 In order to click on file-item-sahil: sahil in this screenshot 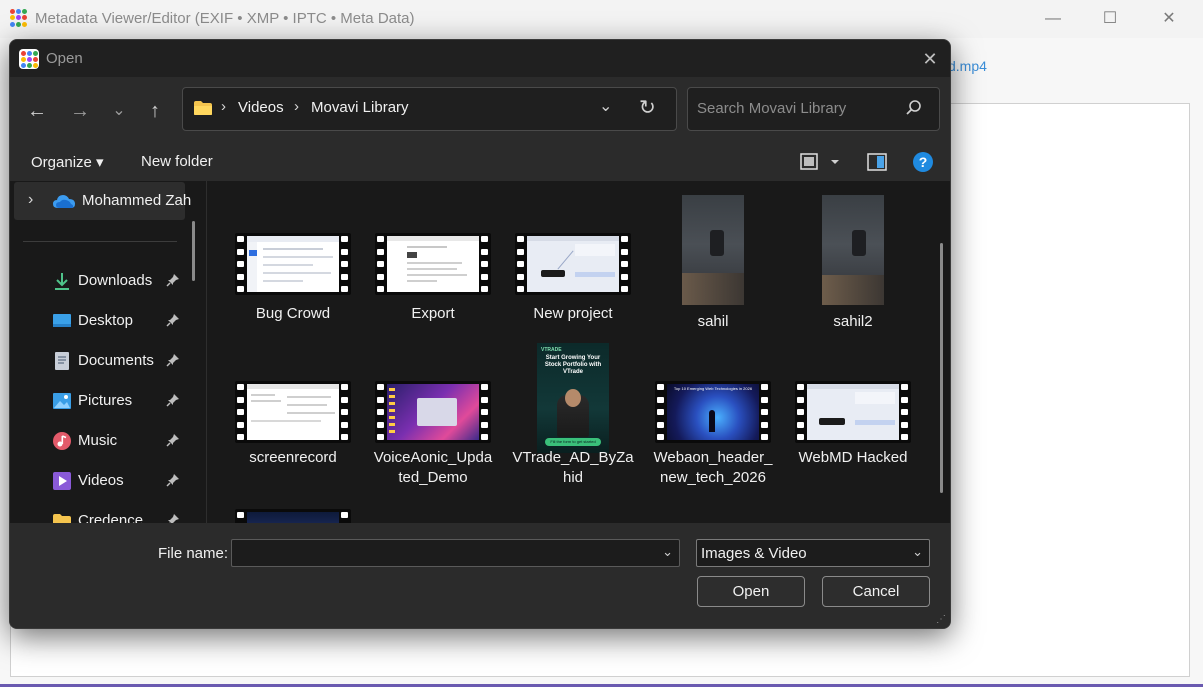, I will do `click(713, 264)`.